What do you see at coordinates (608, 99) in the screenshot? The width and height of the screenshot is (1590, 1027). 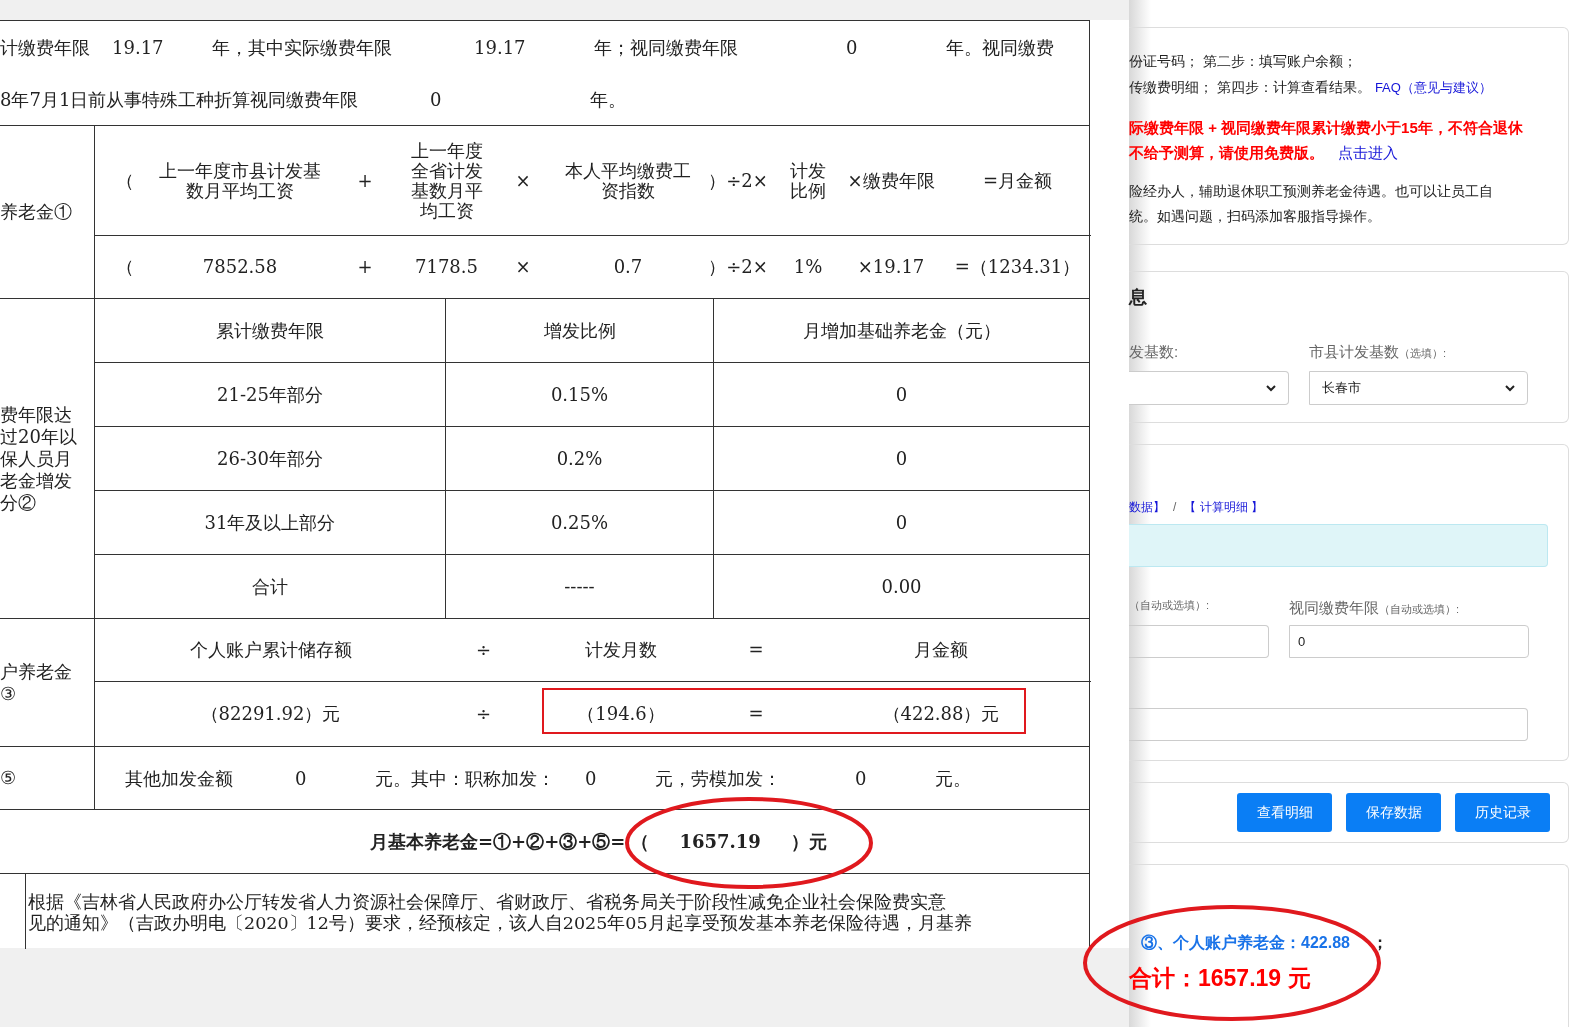 I see `report-text: 年。` at bounding box center [608, 99].